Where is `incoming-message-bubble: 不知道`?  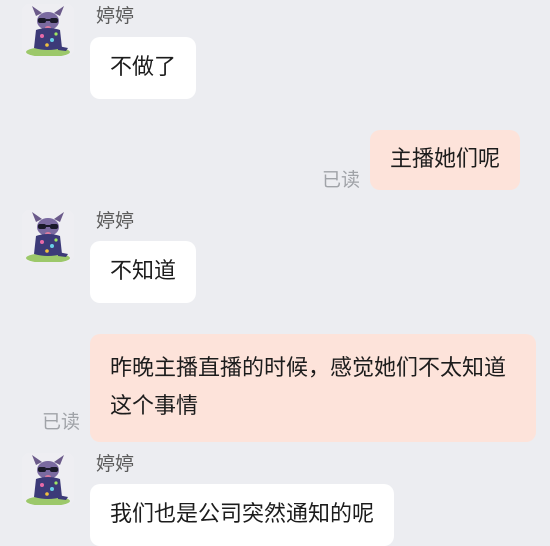 incoming-message-bubble: 不知道 is located at coordinates (143, 272).